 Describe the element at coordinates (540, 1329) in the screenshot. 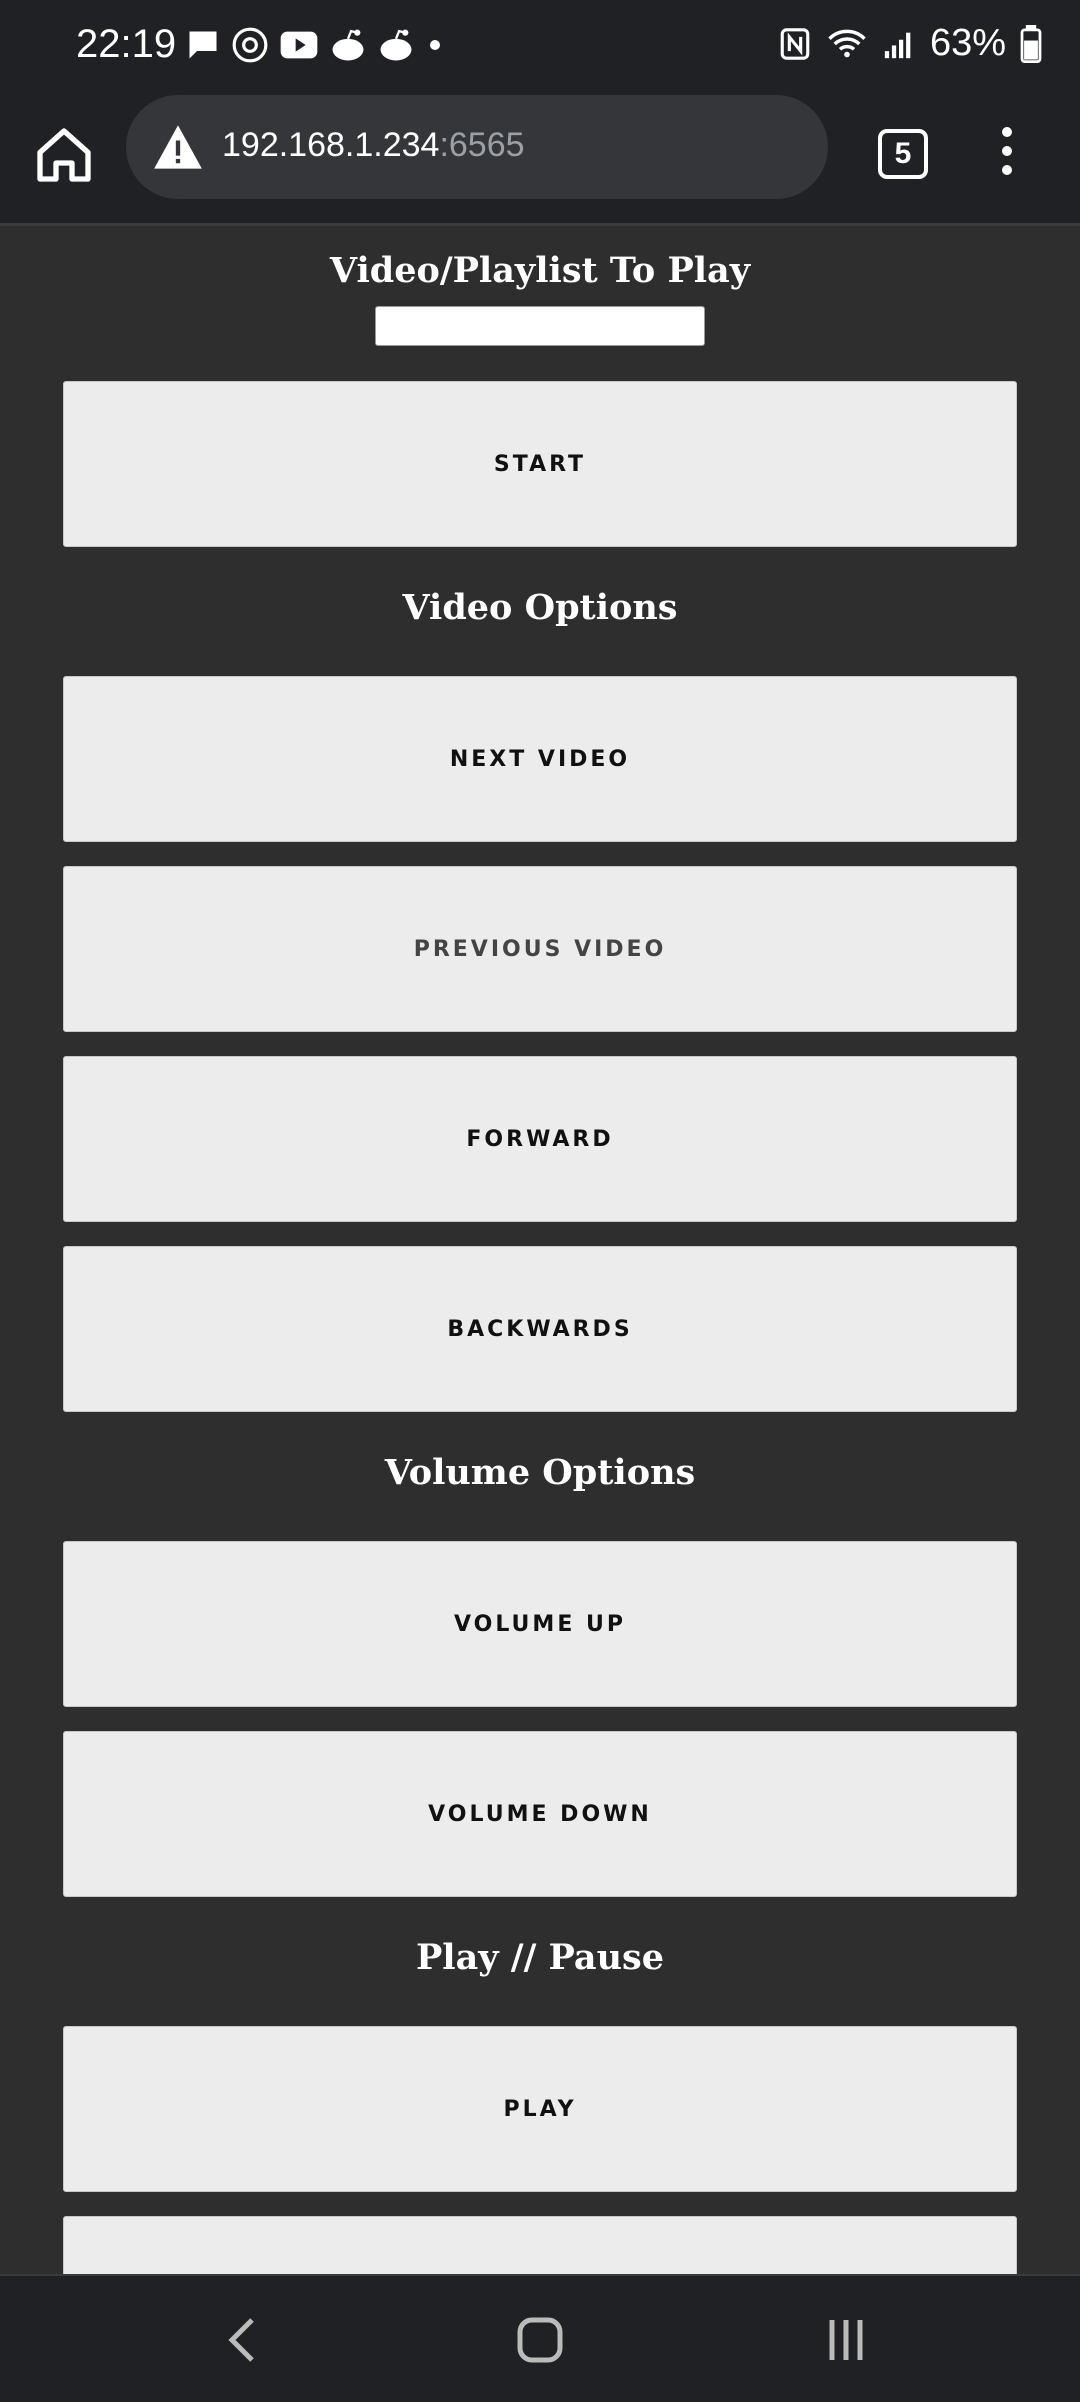

I see `backwards-button: BACKWARDS` at that location.